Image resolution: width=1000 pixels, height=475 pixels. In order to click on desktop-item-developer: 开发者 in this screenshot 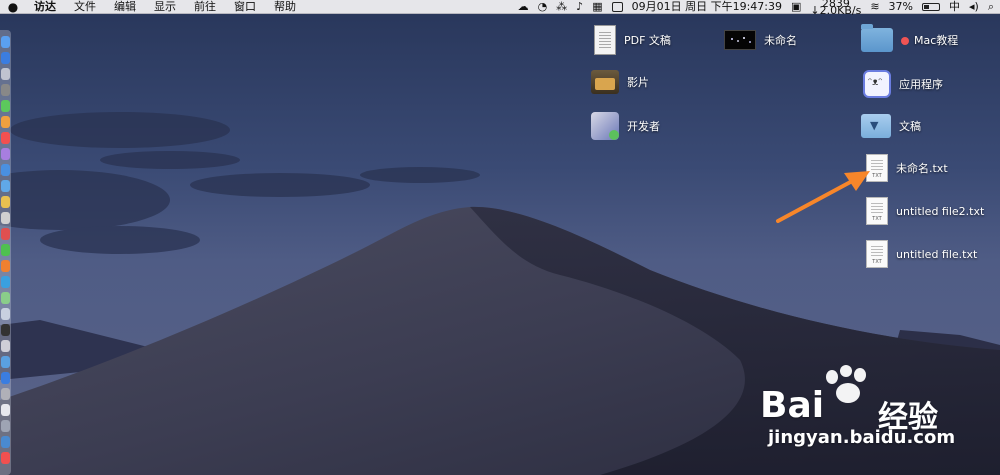, I will do `click(625, 126)`.